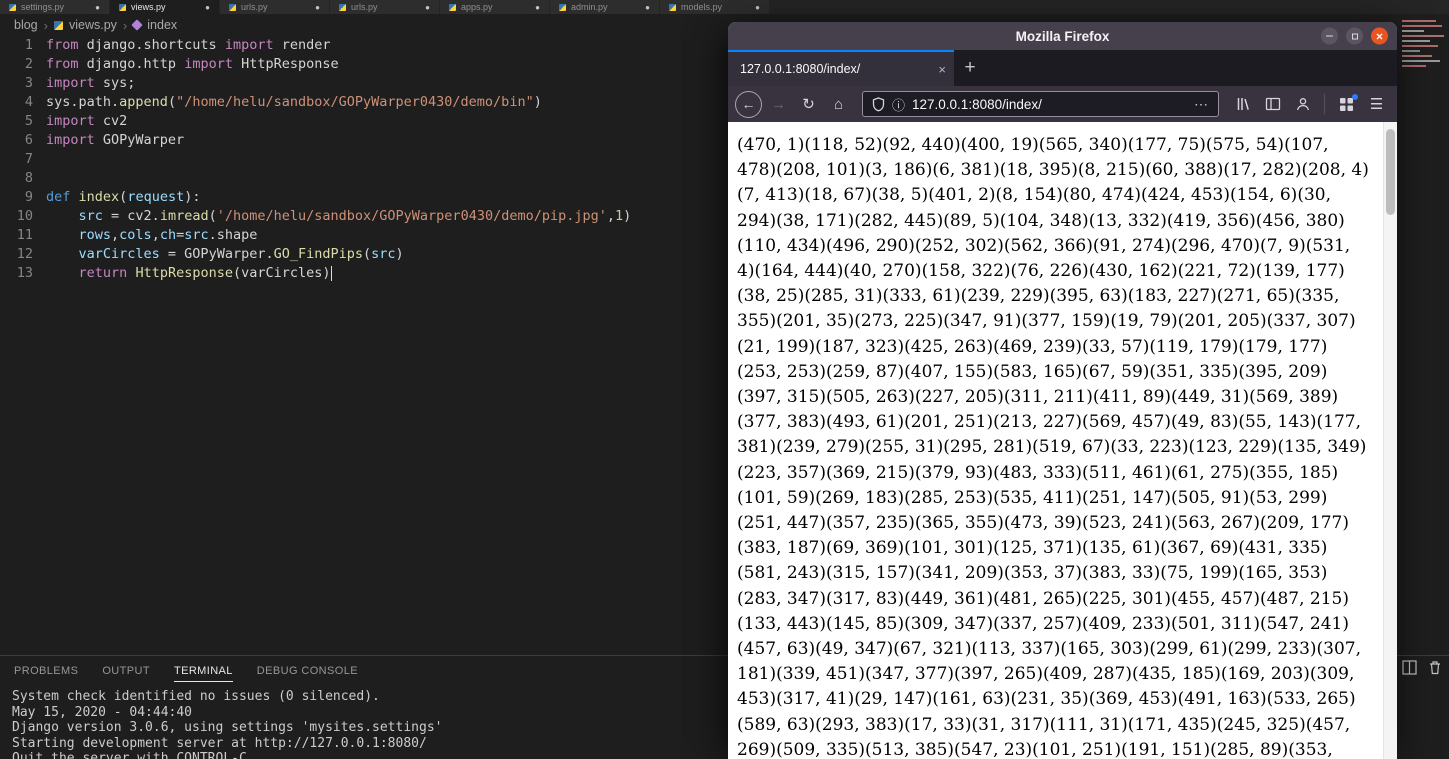 The image size is (1449, 759). Describe the element at coordinates (838, 104) in the screenshot. I see `home-button: ⌂` at that location.